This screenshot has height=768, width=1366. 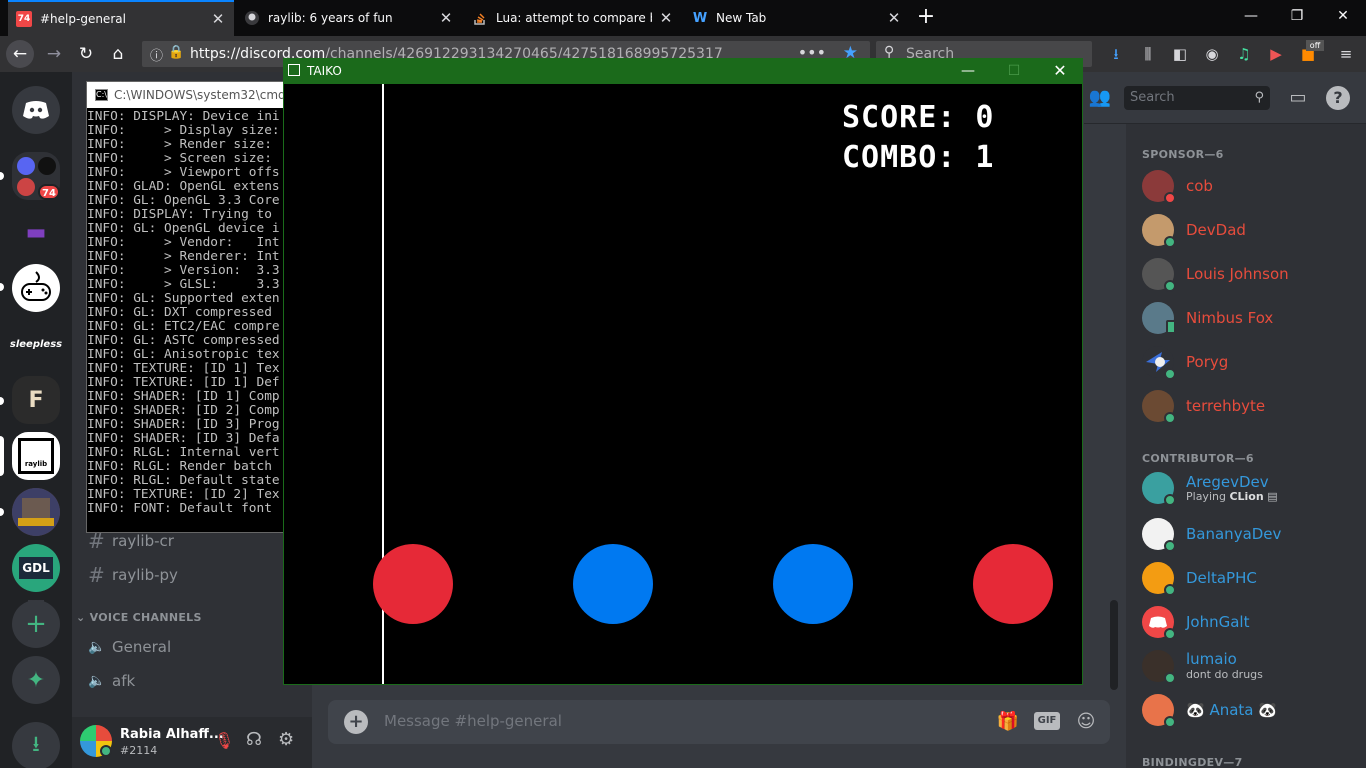 What do you see at coordinates (926, 18) in the screenshot?
I see `new-tab-button: +` at bounding box center [926, 18].